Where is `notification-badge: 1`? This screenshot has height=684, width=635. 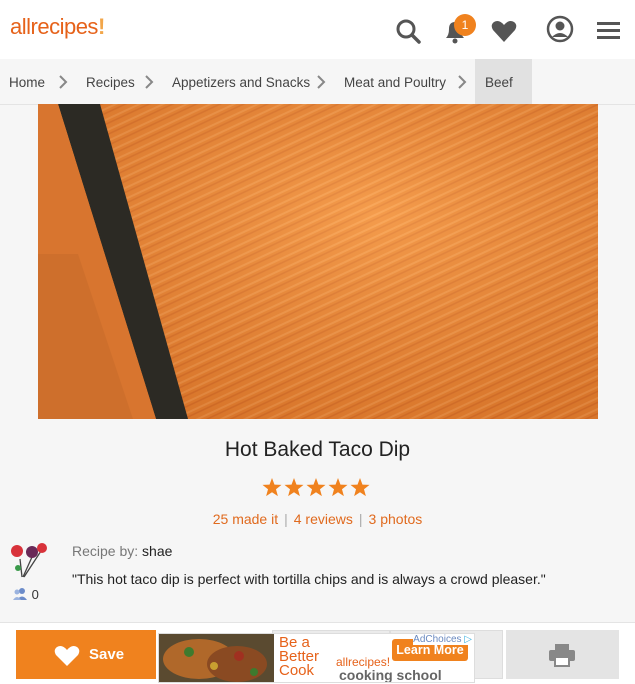
notification-badge: 1 is located at coordinates (465, 25).